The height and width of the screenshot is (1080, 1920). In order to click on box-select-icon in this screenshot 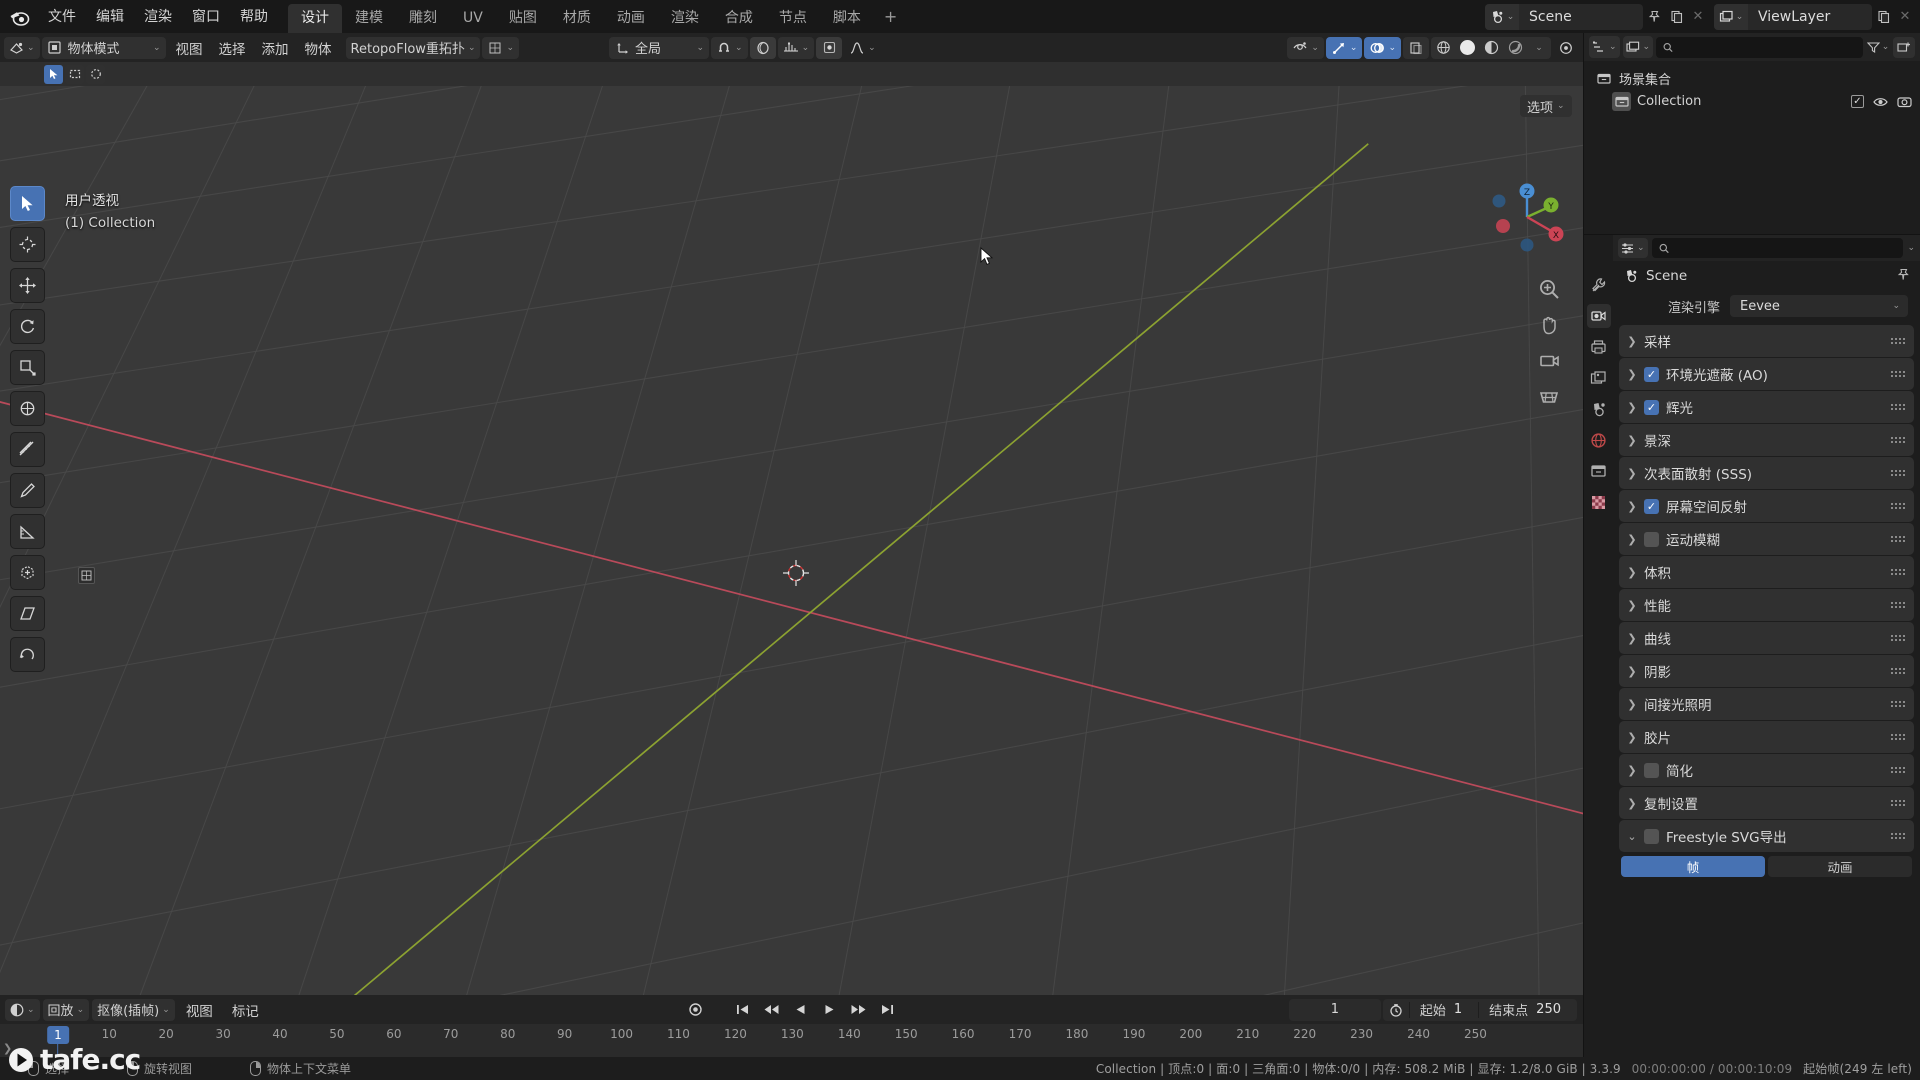, I will do `click(74, 74)`.